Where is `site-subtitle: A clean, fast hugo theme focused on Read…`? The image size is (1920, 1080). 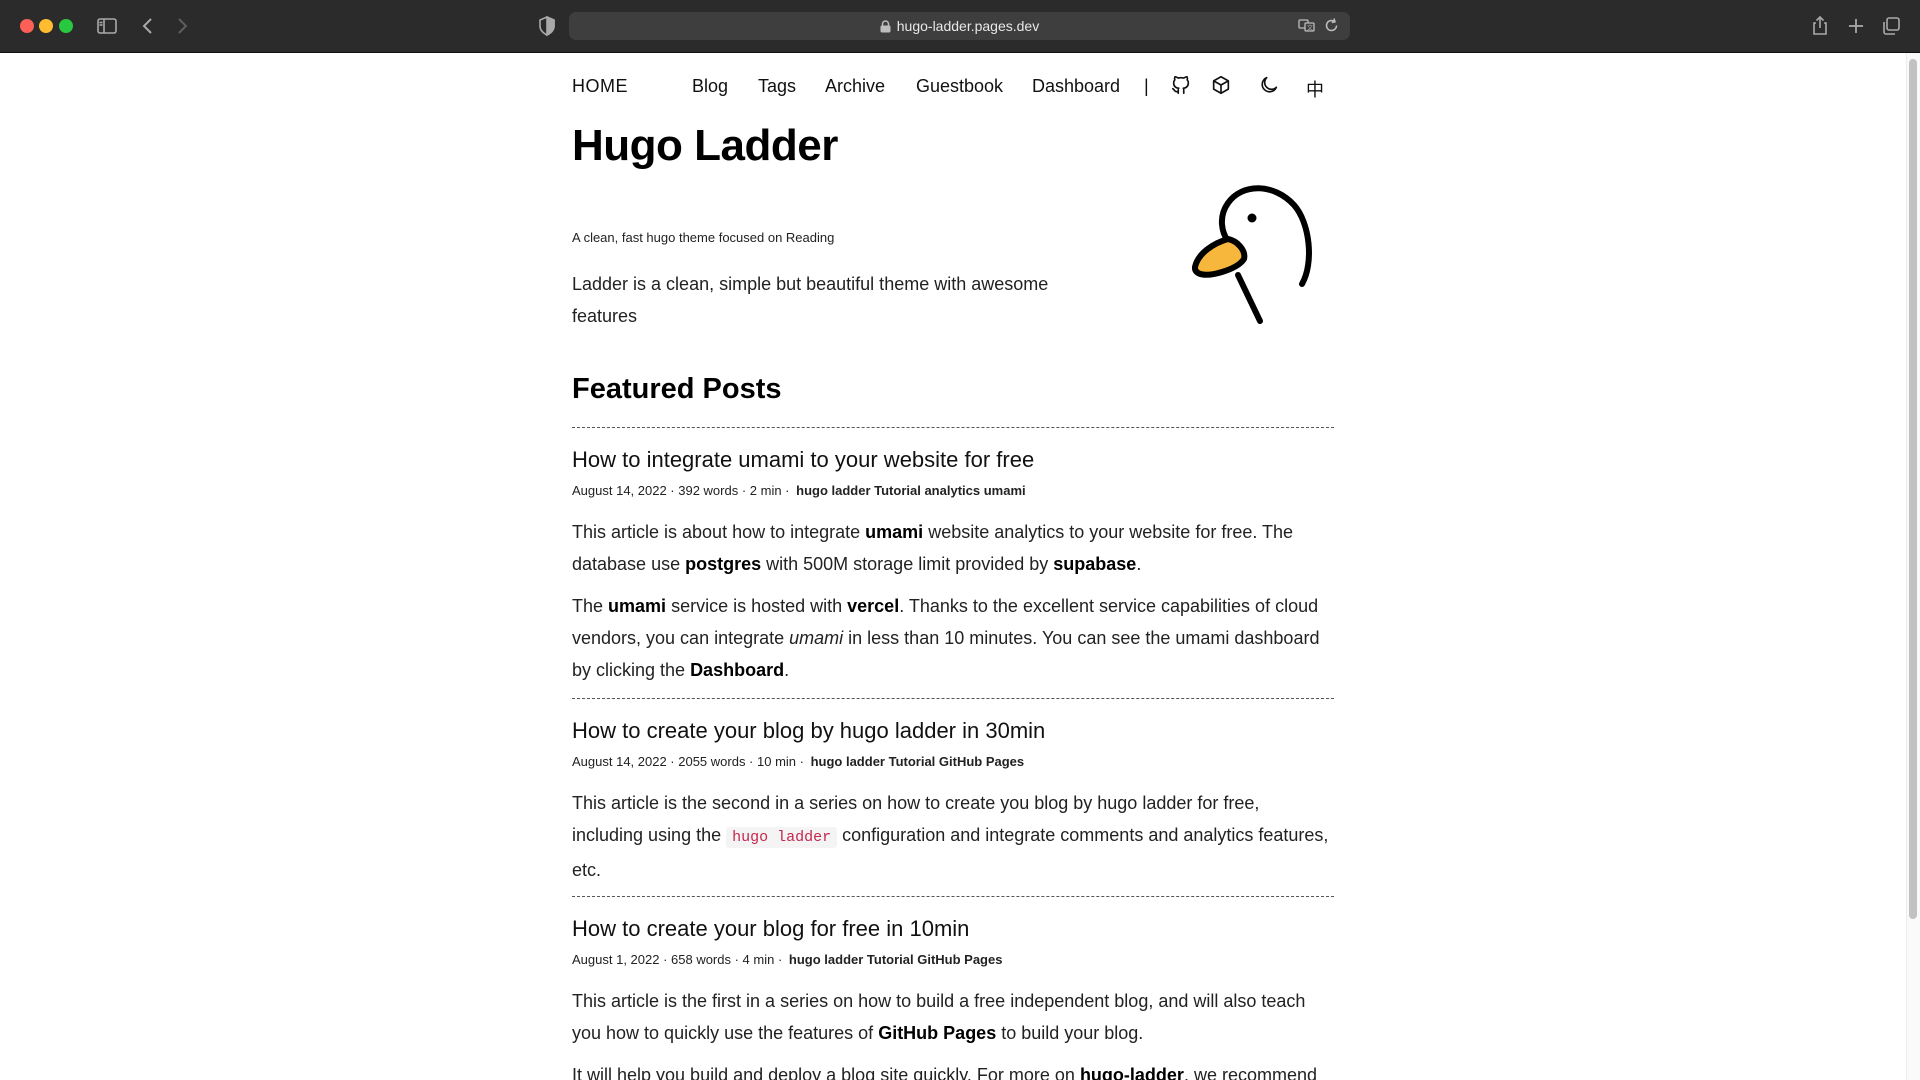 site-subtitle: A clean, fast hugo theme focused on Read… is located at coordinates (703, 237).